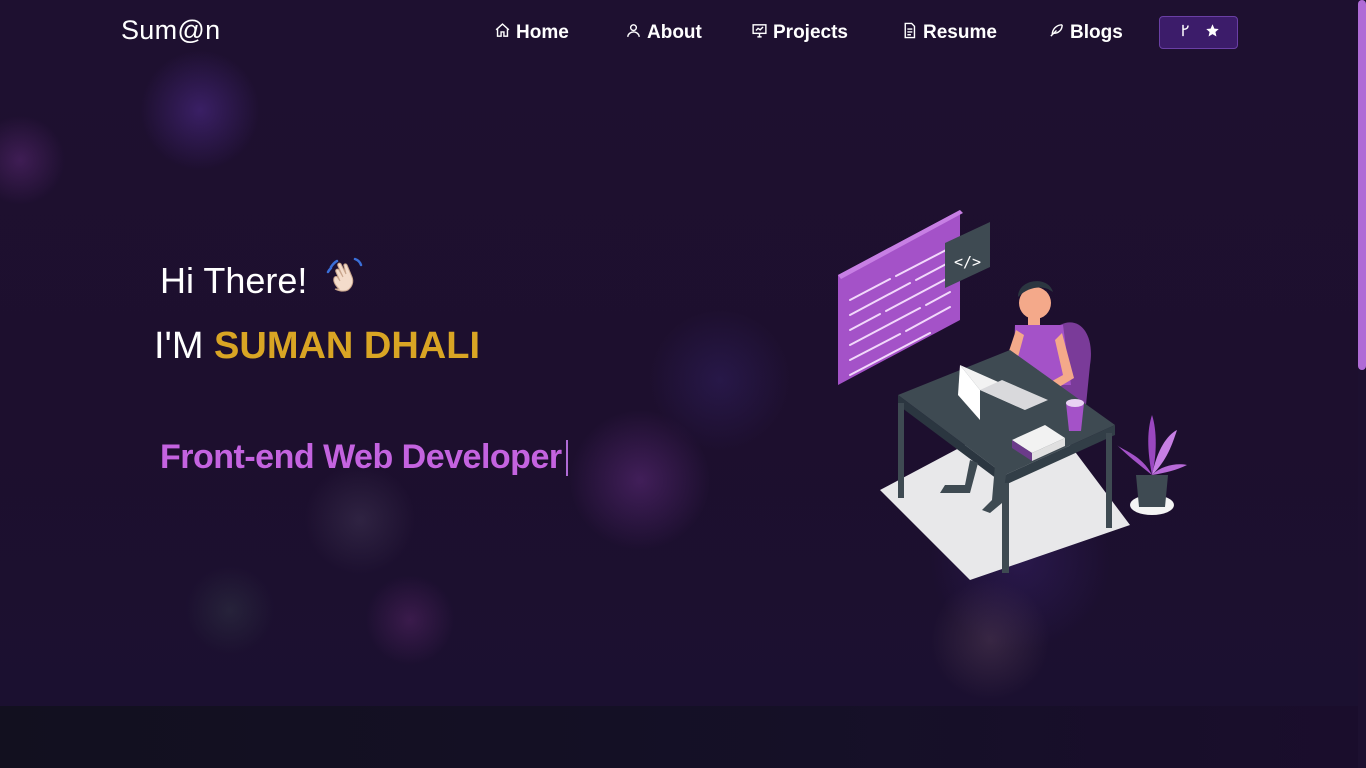 The image size is (1366, 768). Describe the element at coordinates (1362, 384) in the screenshot. I see `scrollbar-track` at that location.